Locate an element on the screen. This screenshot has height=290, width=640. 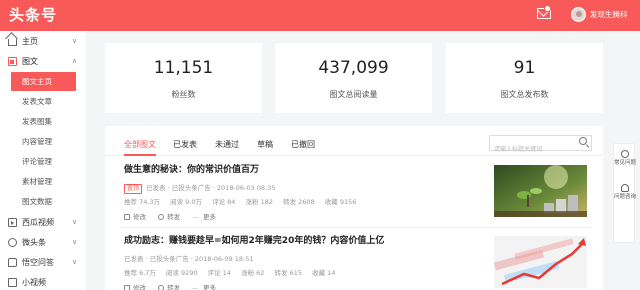
sidebar-item-wukong-qa: 悟空问答 ∨ is located at coordinates (43, 262).